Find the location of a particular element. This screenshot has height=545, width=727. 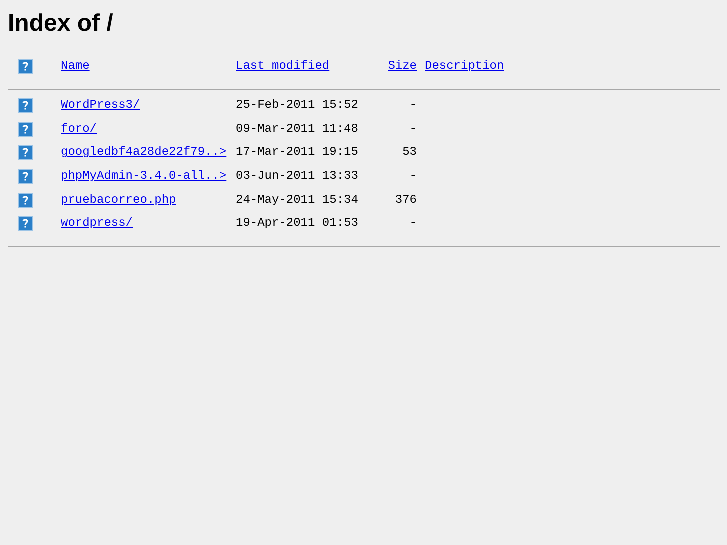

column-link: Last modified is located at coordinates (283, 66).